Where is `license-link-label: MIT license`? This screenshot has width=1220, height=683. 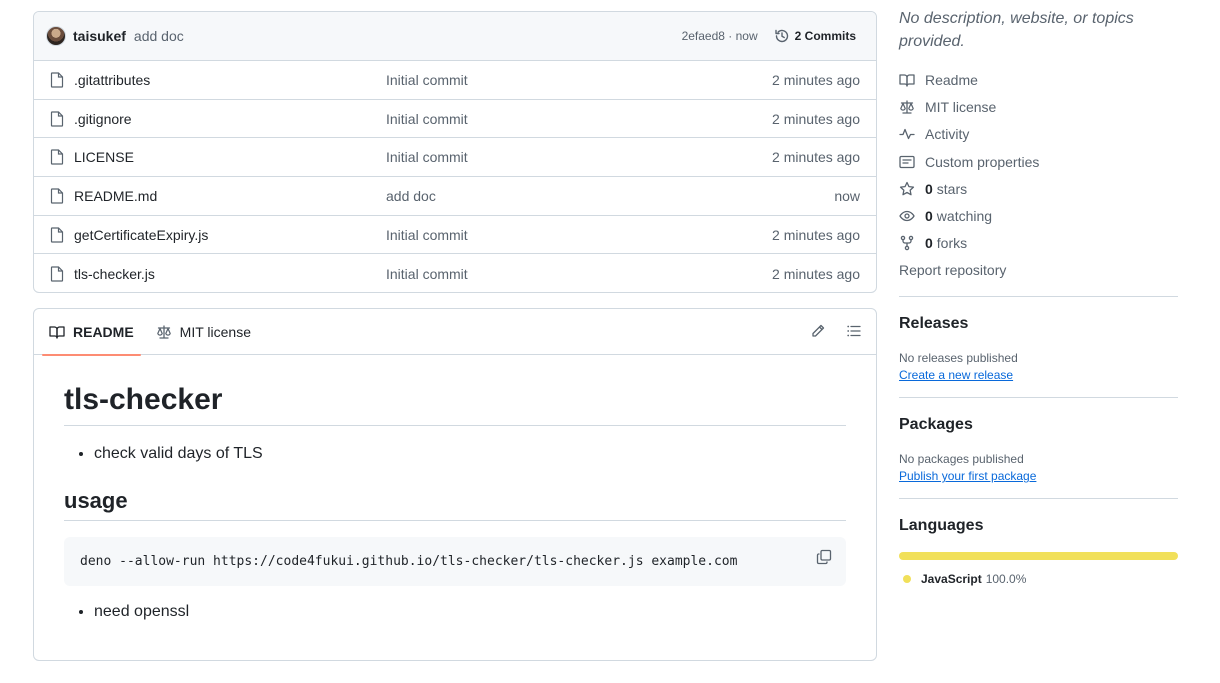 license-link-label: MIT license is located at coordinates (961, 106).